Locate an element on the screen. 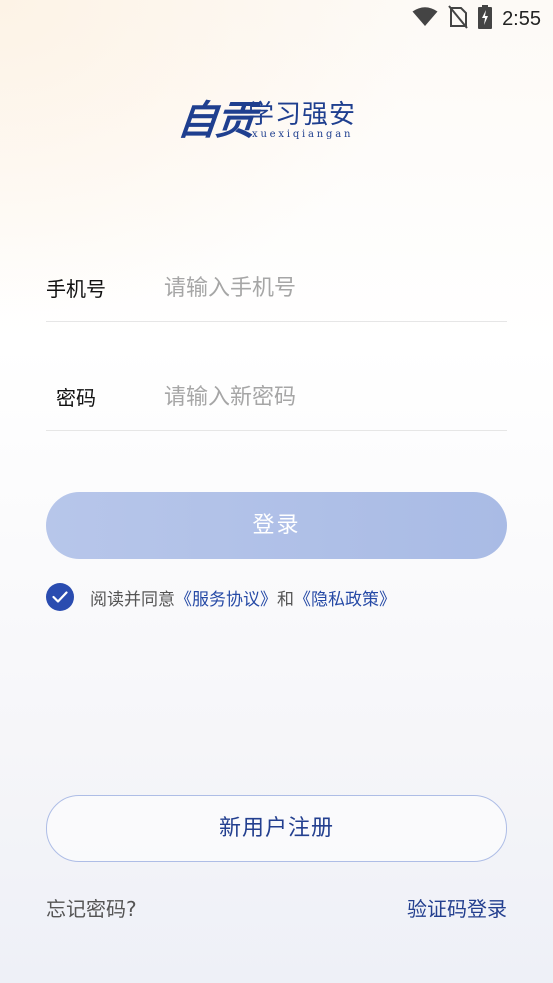  status-time: 2:55 is located at coordinates (521, 18).